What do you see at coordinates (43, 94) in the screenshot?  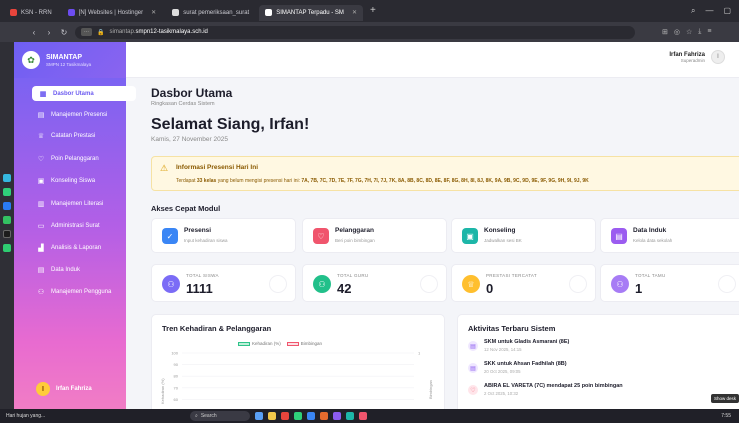 I see `dashboard-icon: ▦` at bounding box center [43, 94].